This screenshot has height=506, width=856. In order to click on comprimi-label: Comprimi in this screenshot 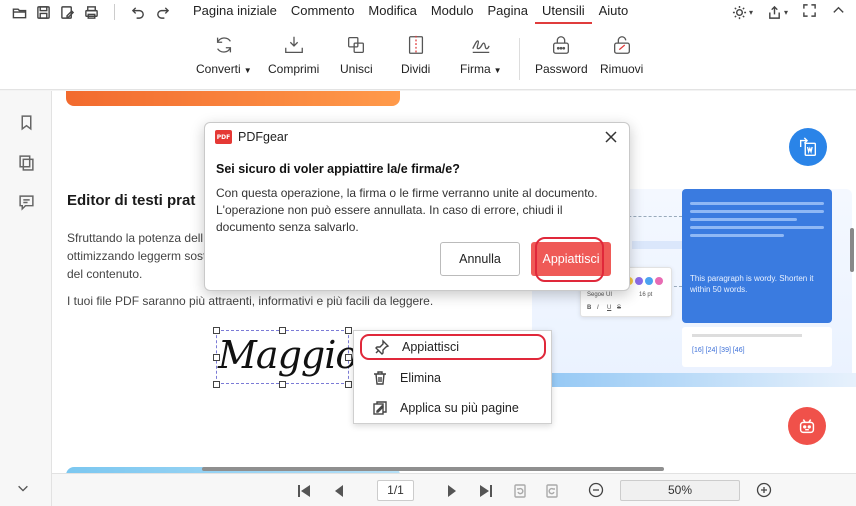, I will do `click(294, 69)`.